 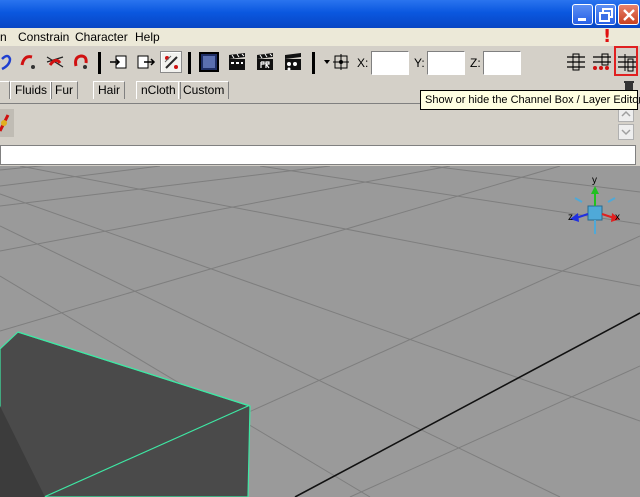 What do you see at coordinates (617, 217) in the screenshot?
I see `axis-x-label: x` at bounding box center [617, 217].